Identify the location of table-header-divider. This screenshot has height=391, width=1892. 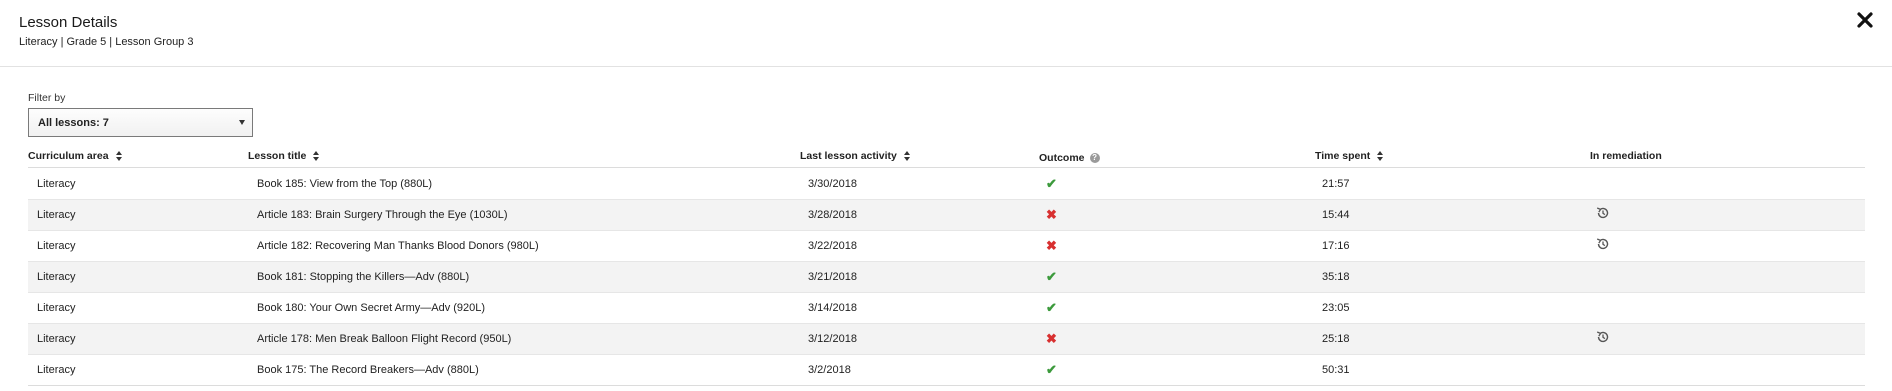
(946, 167).